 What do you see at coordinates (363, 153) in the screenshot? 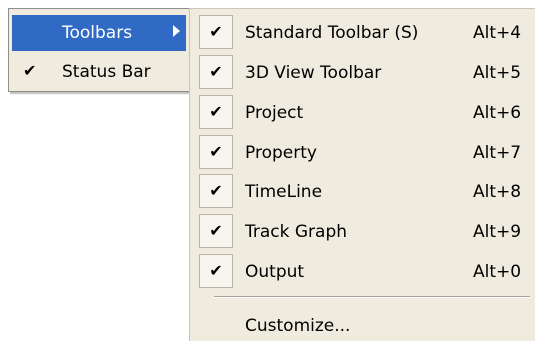
I see `submenu-item-property: ✔ Property Alt+7` at bounding box center [363, 153].